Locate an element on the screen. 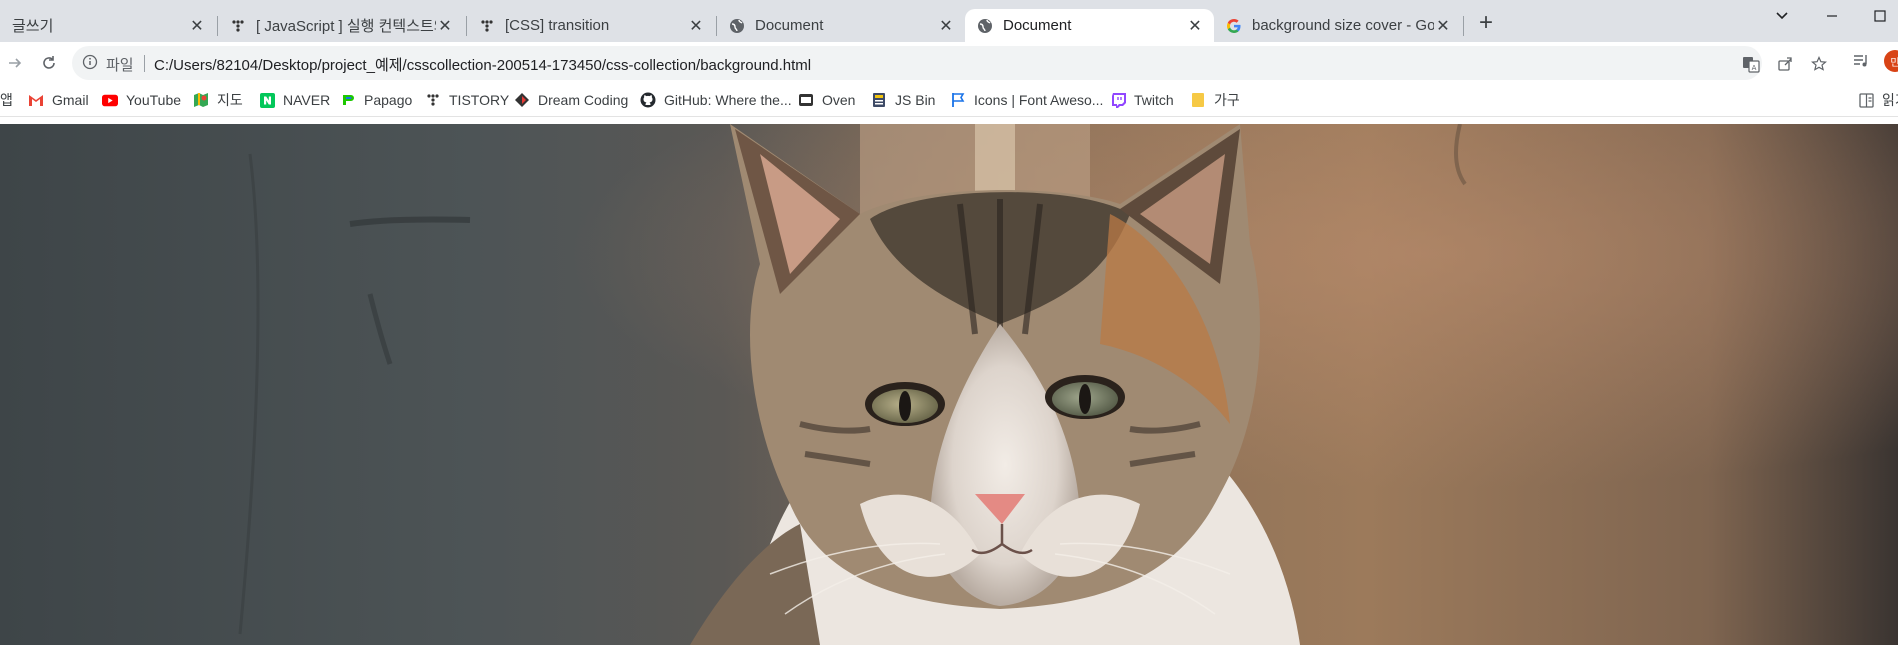 Image resolution: width=1898 pixels, height=655 pixels. reload-button is located at coordinates (49, 63).